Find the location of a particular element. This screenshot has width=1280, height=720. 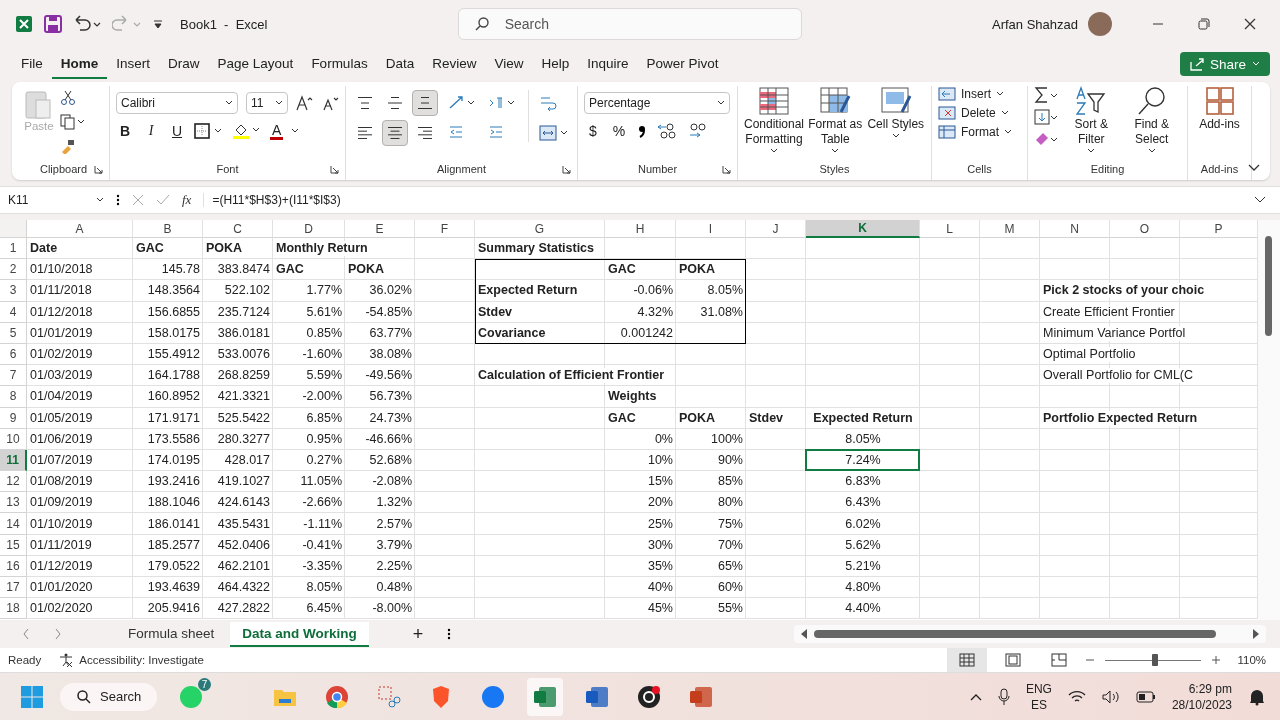

speaker-icon is located at coordinates (1110, 696).